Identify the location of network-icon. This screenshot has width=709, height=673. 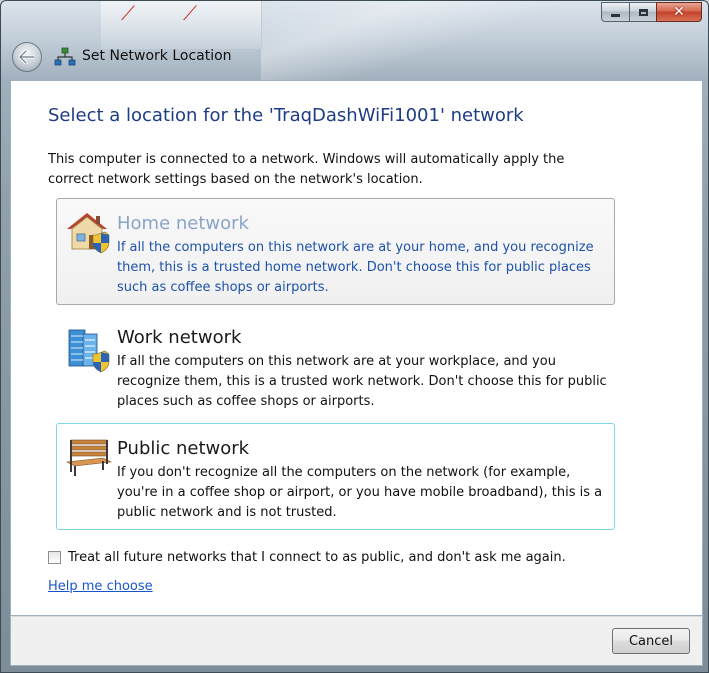
(65, 56).